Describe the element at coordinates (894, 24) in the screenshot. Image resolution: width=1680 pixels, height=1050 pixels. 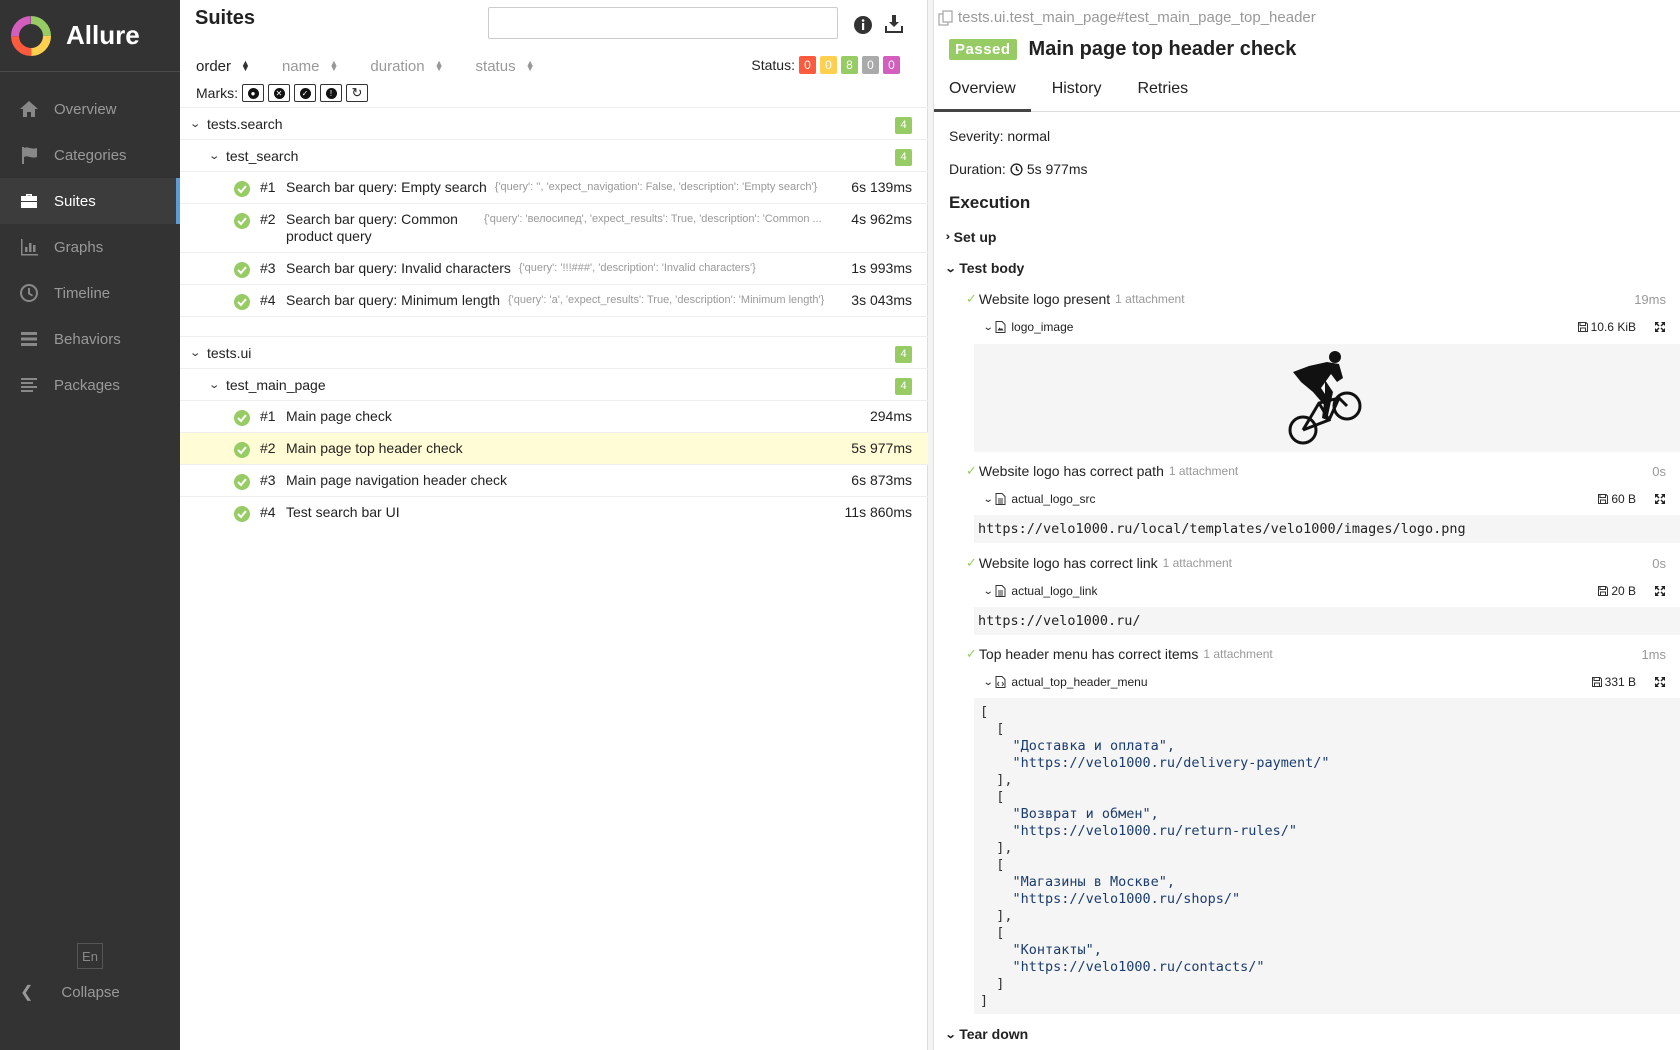
I see `download-icon` at that location.